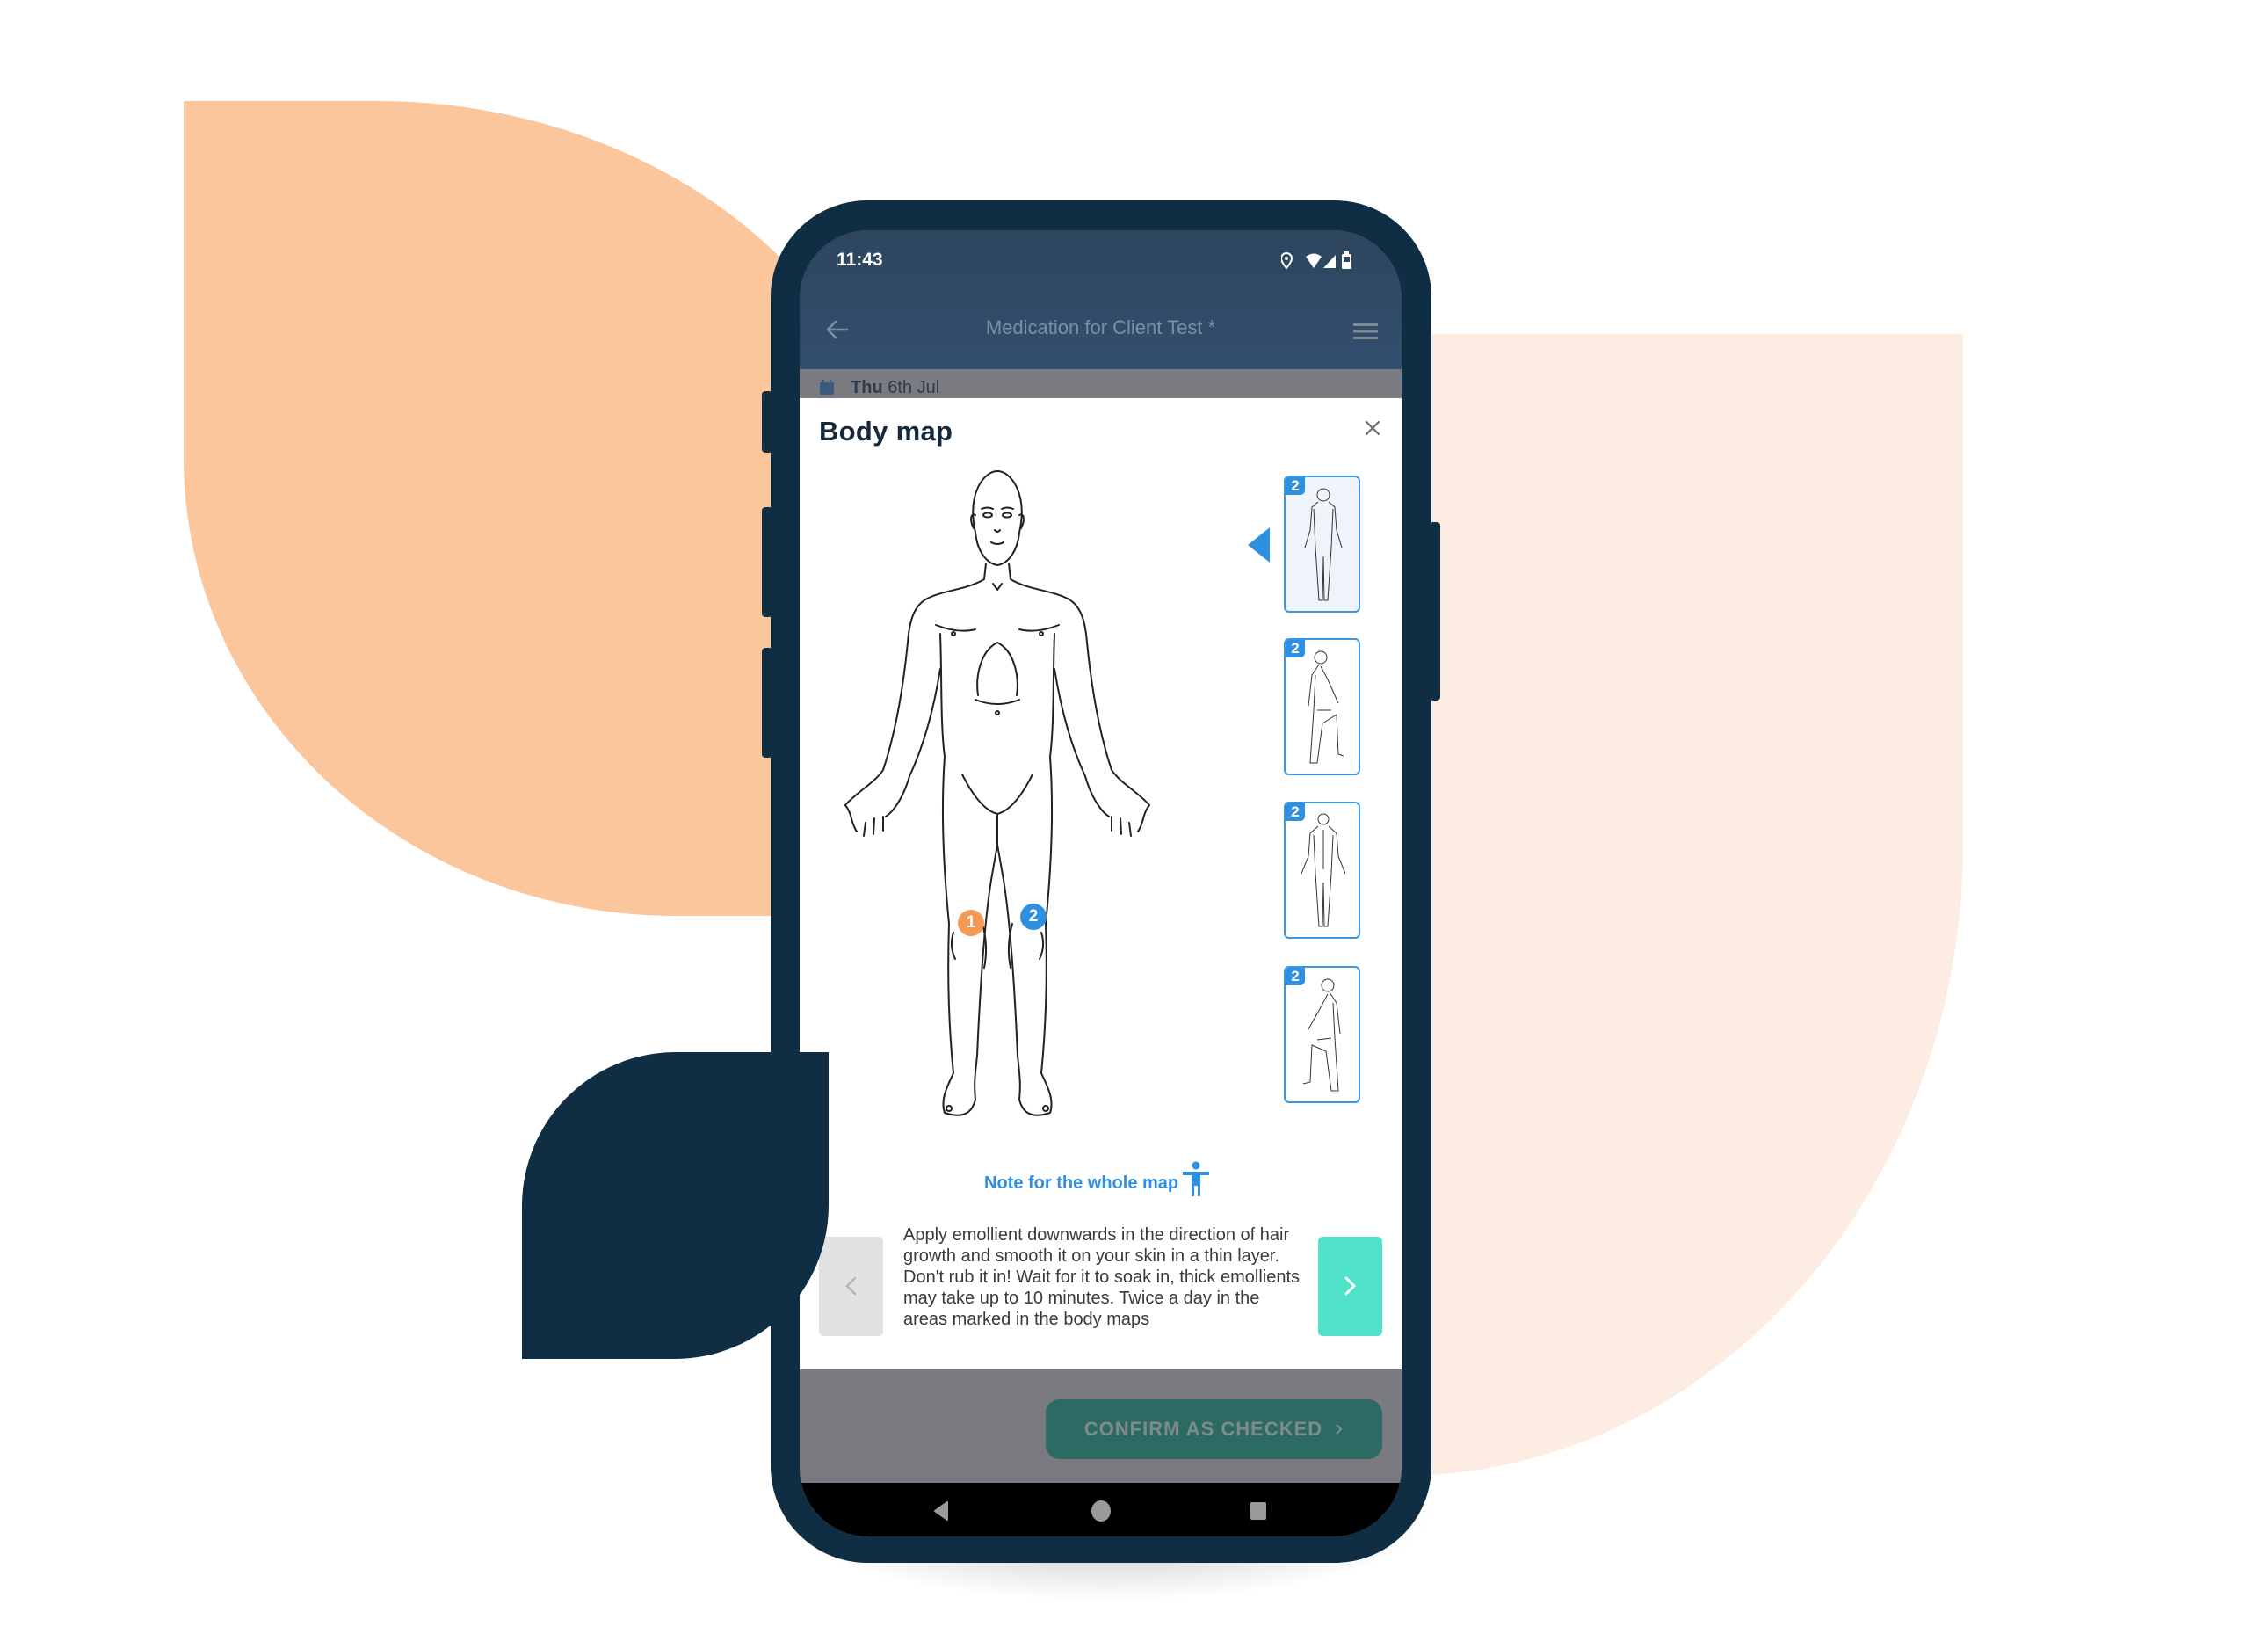 This screenshot has height=1627, width=2268. What do you see at coordinates (867, 387) in the screenshot?
I see `date-day: Thu` at bounding box center [867, 387].